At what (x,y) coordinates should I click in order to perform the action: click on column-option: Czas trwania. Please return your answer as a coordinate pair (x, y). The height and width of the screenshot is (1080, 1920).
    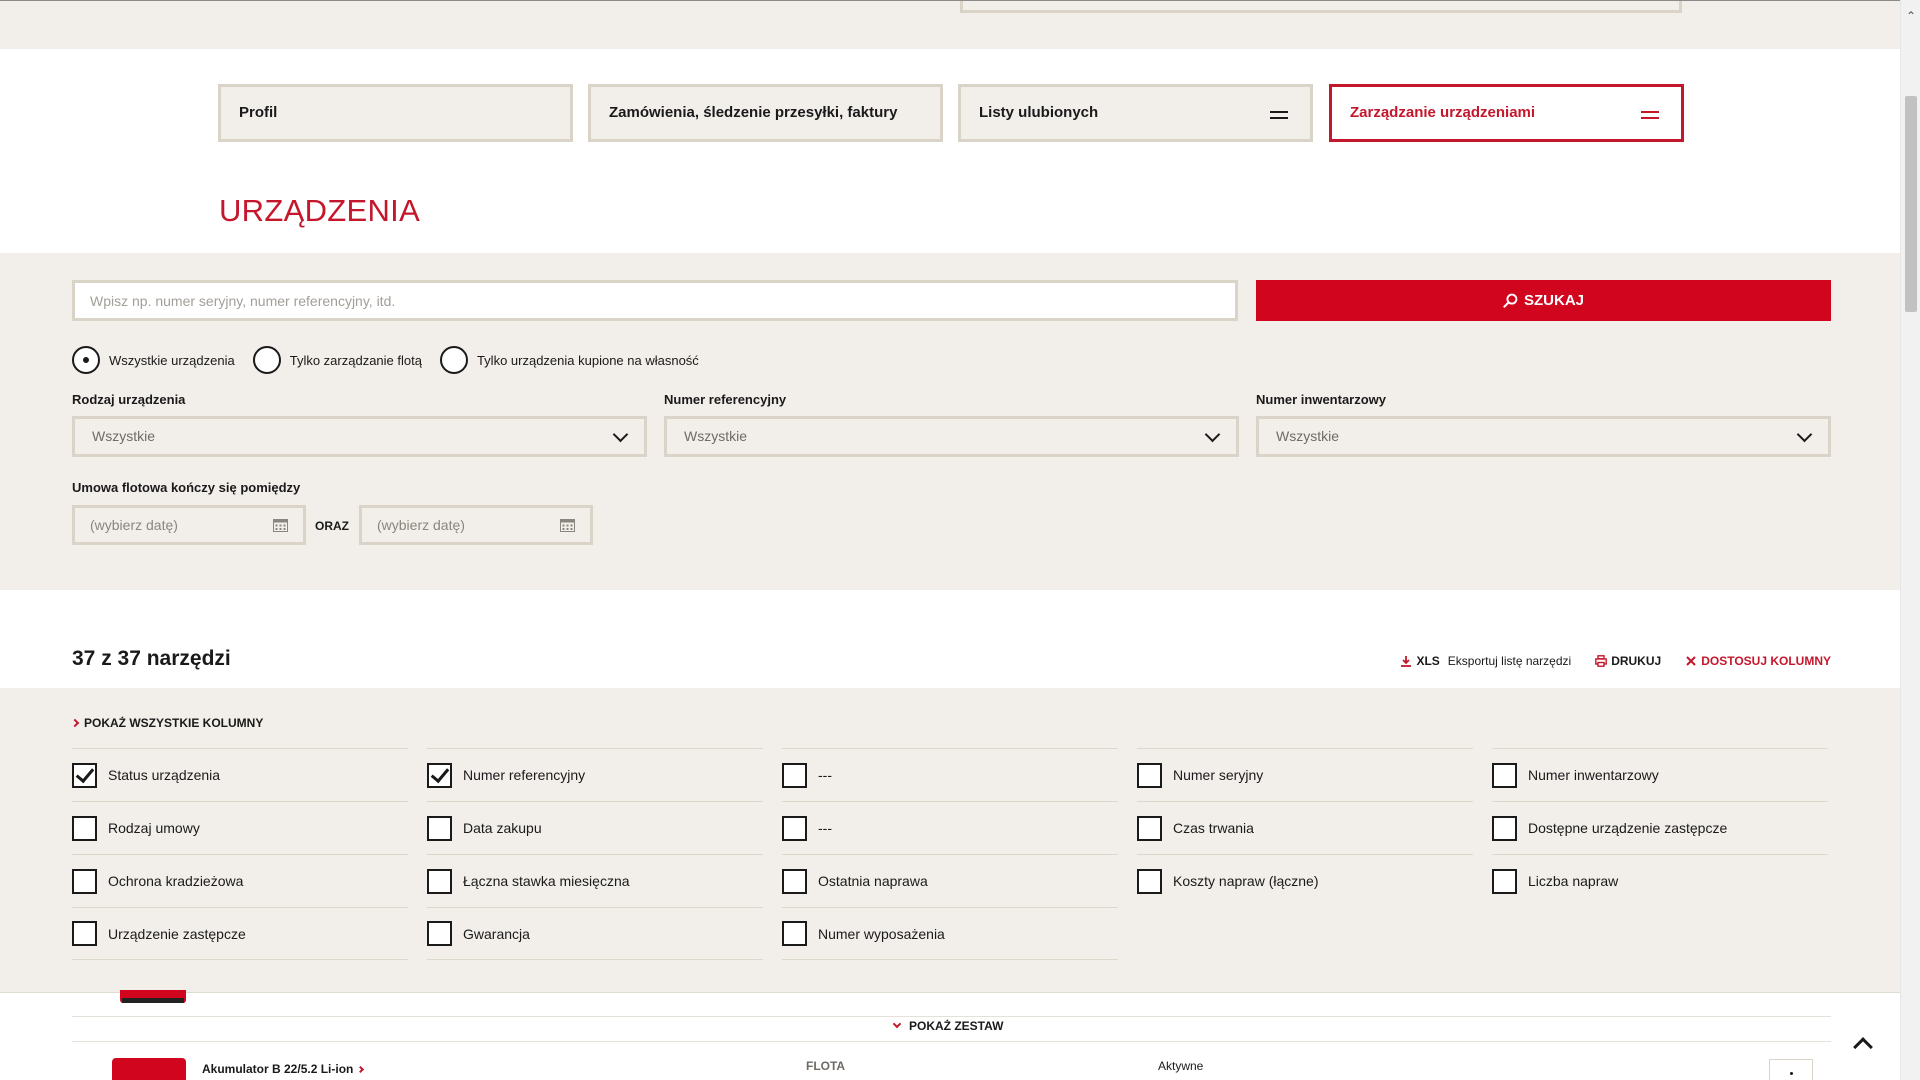
    Looking at the image, I should click on (1305, 827).